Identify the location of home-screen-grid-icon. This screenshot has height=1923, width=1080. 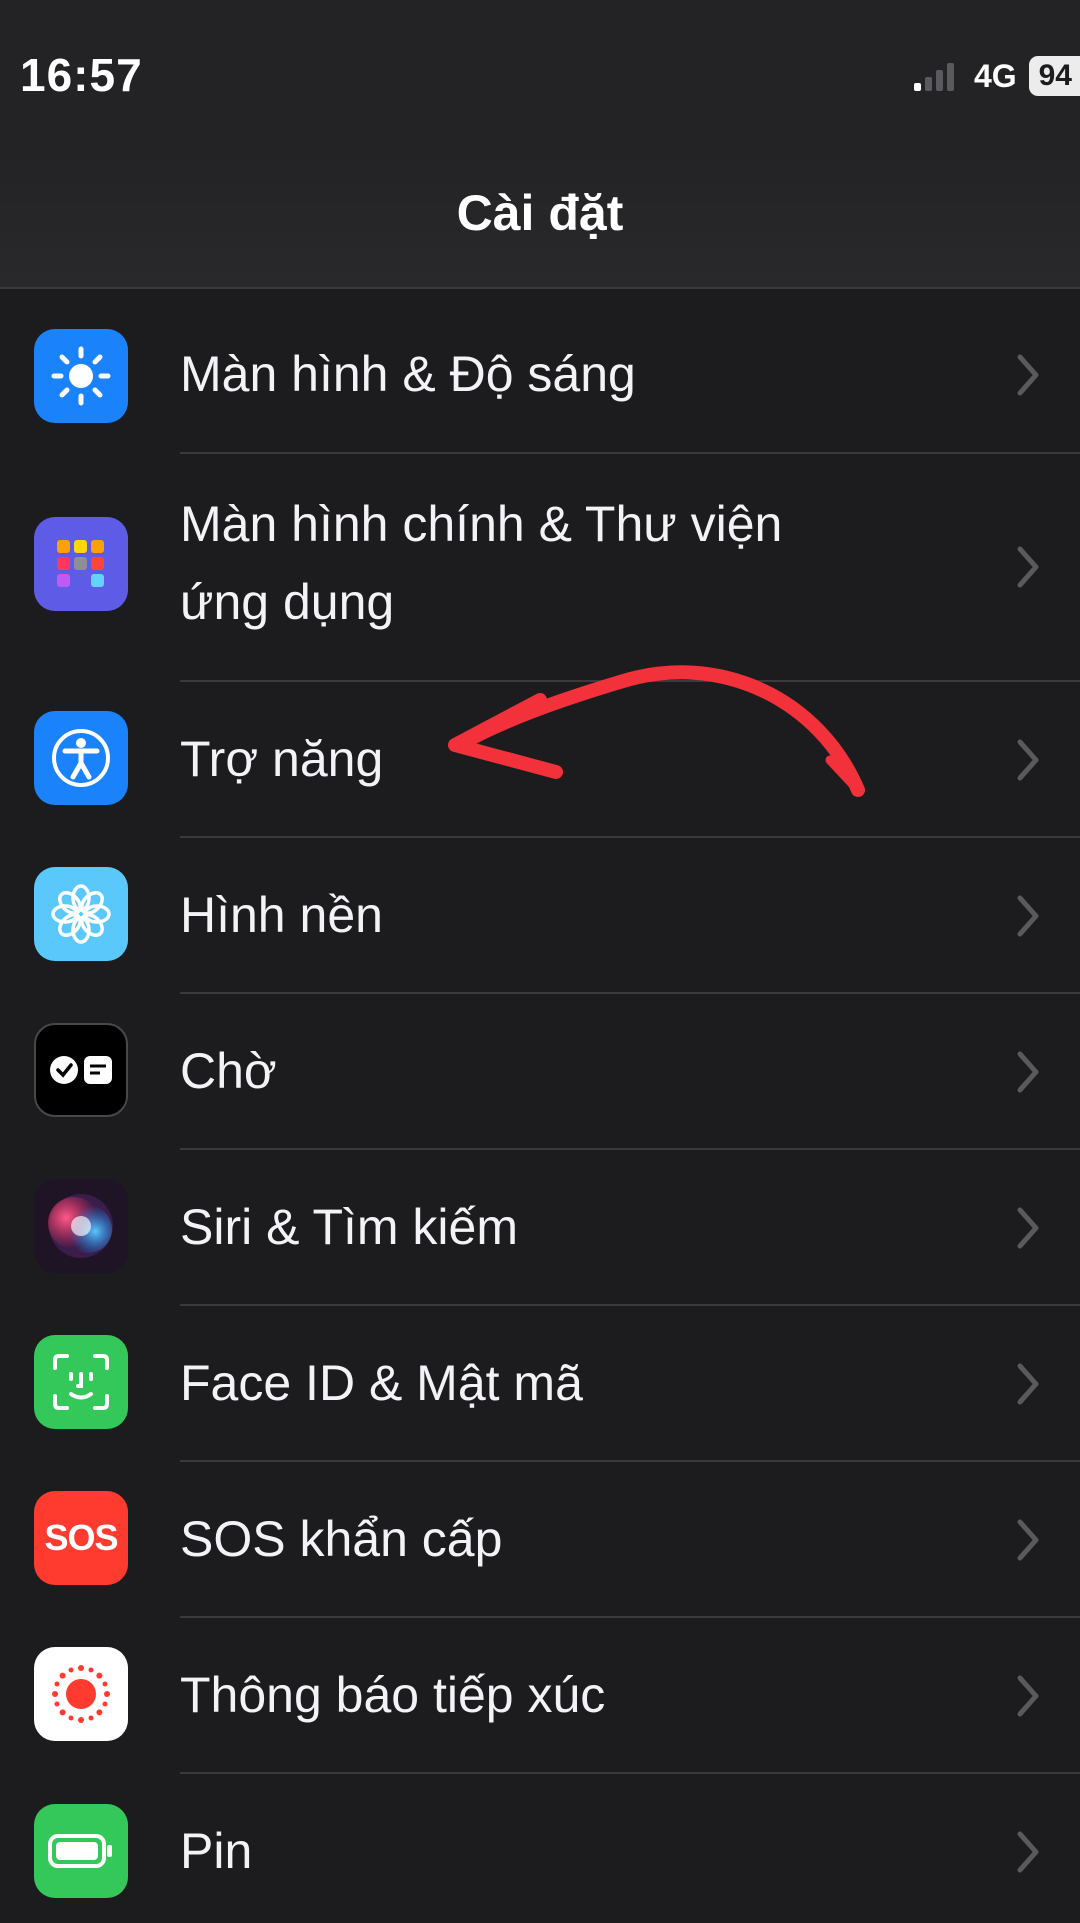
(81, 564).